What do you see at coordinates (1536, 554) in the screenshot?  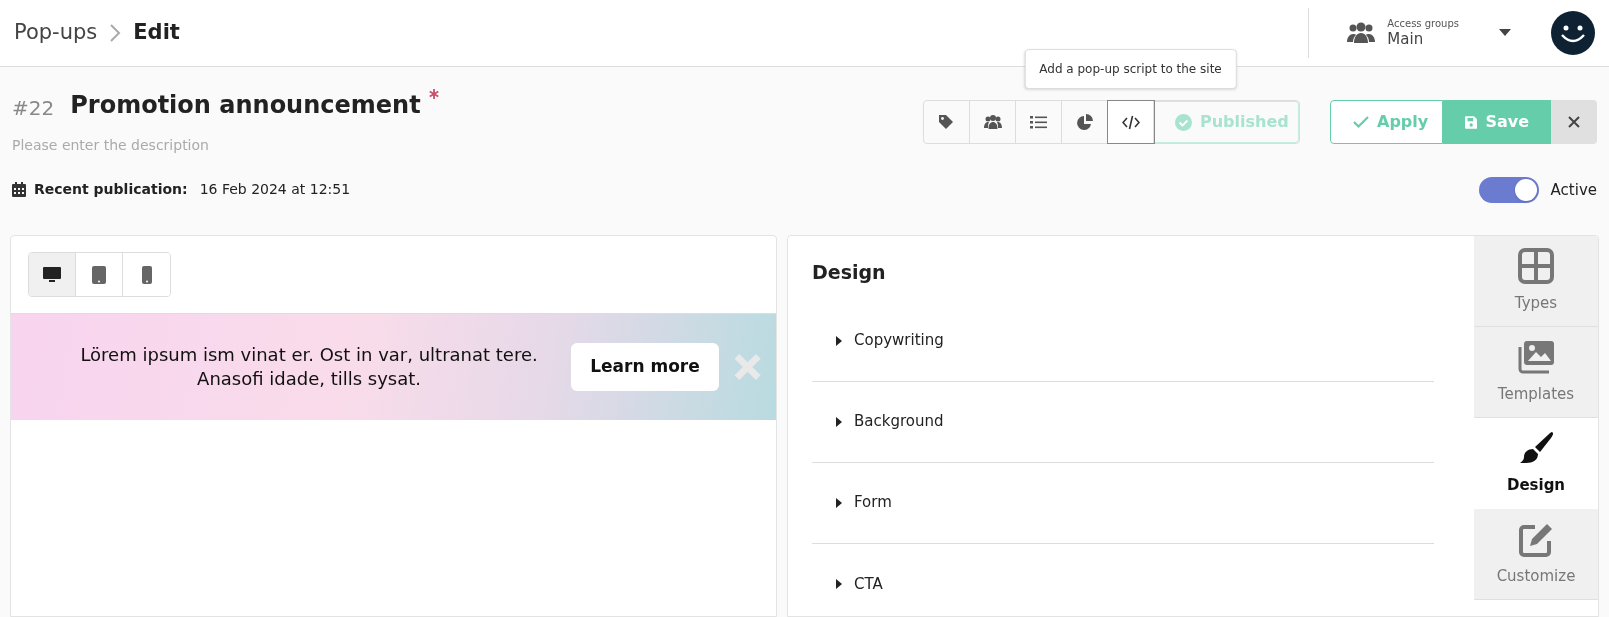 I see `side-tab: Customize` at bounding box center [1536, 554].